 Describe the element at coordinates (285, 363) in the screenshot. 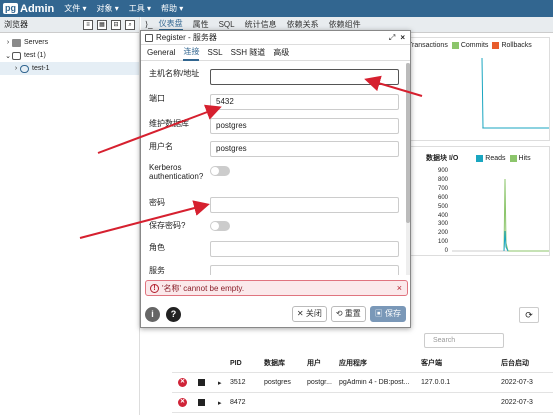

I see `col-database: 数据库` at that location.